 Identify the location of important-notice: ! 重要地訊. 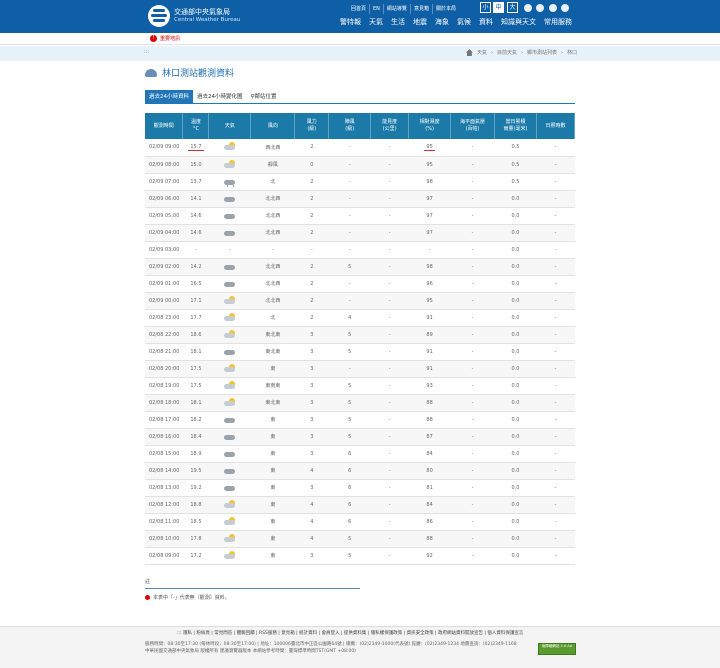
(165, 38).